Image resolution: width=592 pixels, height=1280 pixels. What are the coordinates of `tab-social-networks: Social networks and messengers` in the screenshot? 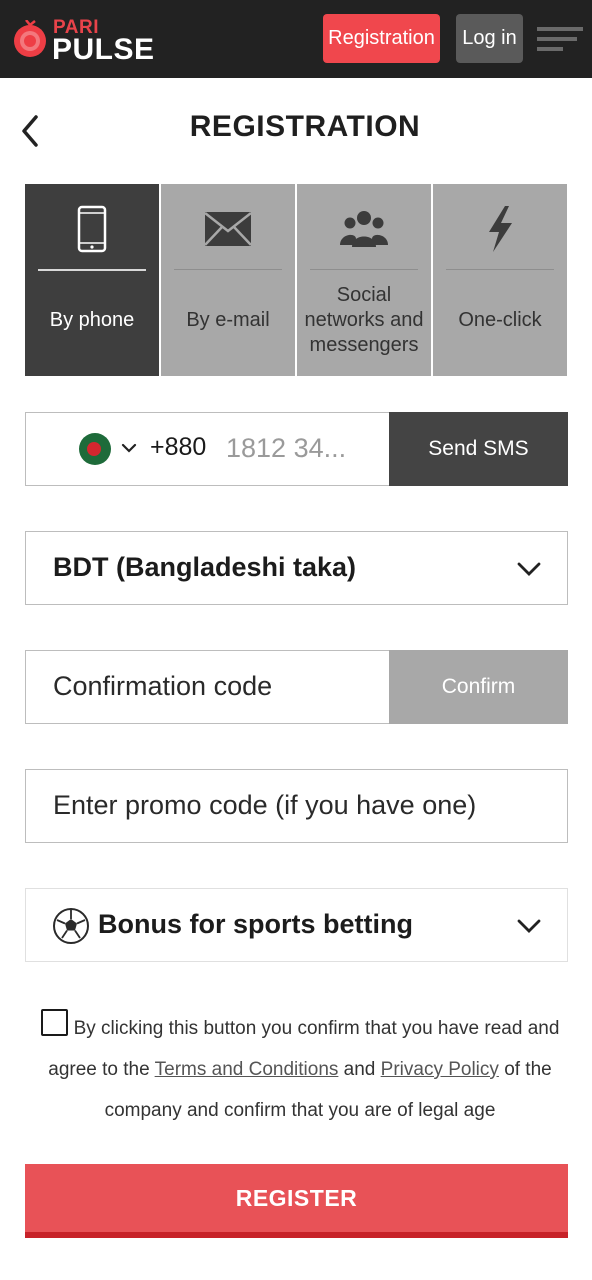 It's located at (365, 280).